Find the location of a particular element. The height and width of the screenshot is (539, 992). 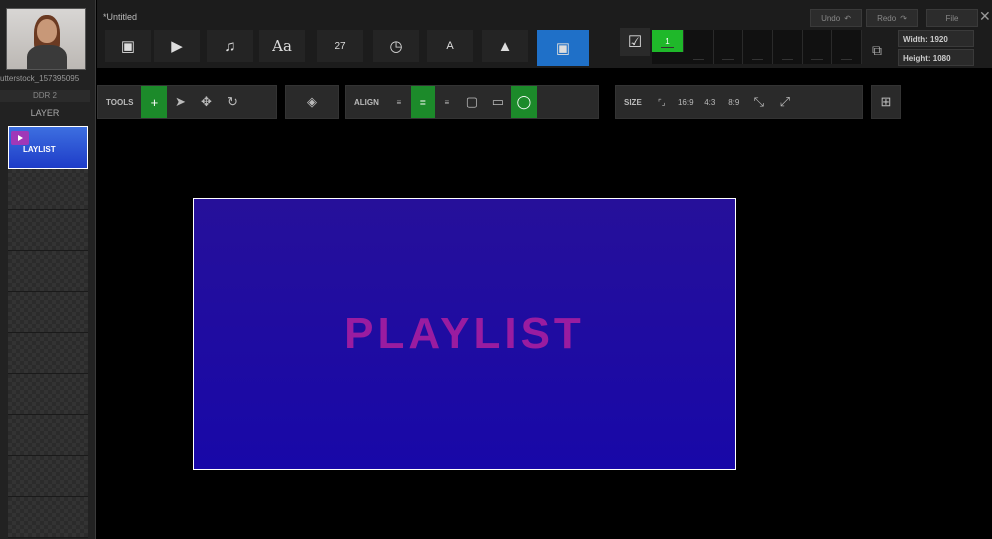

layer-list: LAYLIST is located at coordinates (48, 332).